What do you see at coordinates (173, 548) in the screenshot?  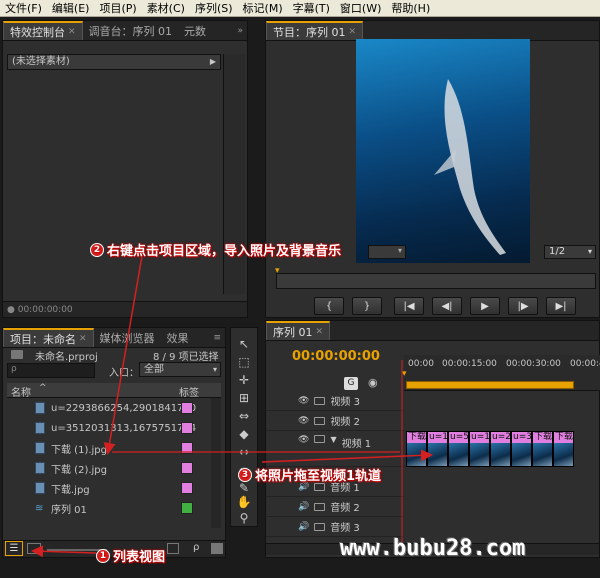 I see `automate-icon` at bounding box center [173, 548].